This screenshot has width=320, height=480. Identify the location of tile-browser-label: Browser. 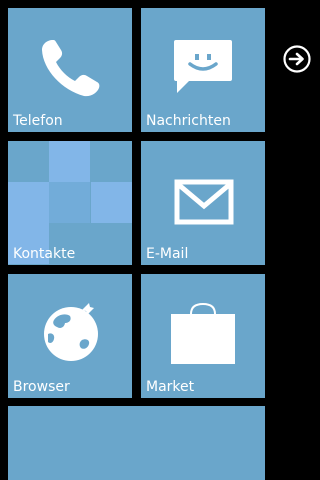
(41, 387).